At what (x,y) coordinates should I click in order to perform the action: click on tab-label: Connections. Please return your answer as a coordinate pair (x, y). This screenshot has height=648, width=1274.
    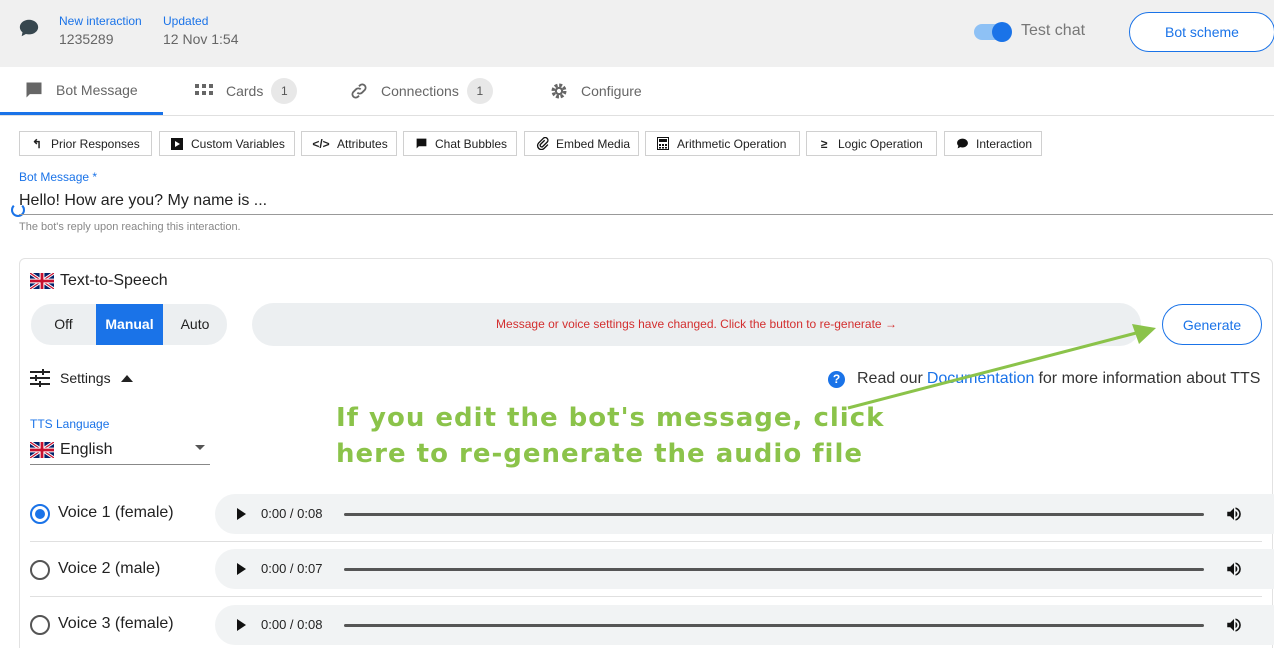
    Looking at the image, I should click on (420, 91).